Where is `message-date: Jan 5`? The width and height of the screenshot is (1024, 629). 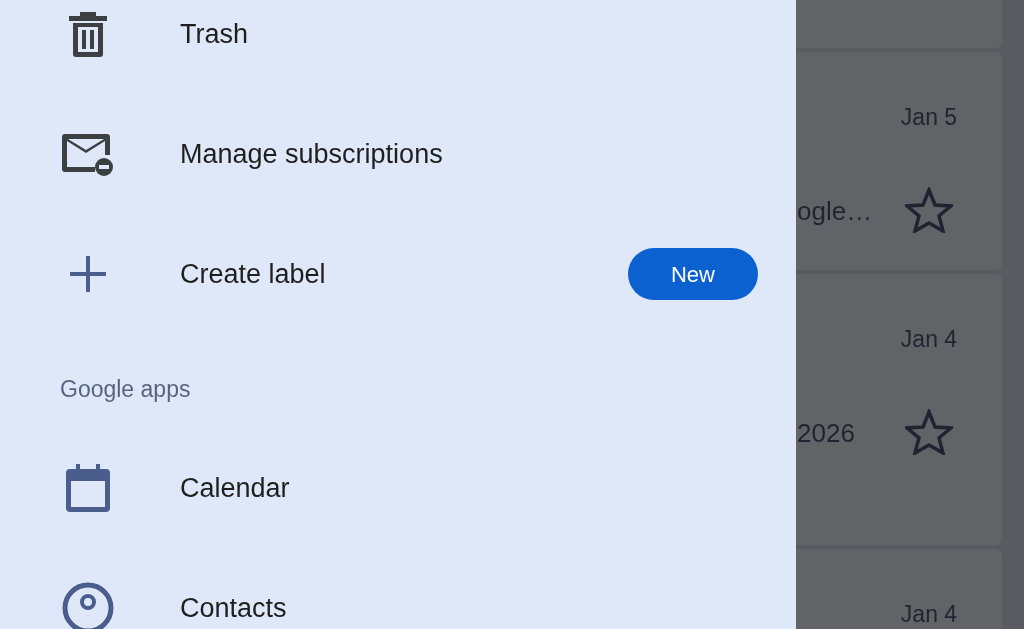 message-date: Jan 5 is located at coordinates (929, 117).